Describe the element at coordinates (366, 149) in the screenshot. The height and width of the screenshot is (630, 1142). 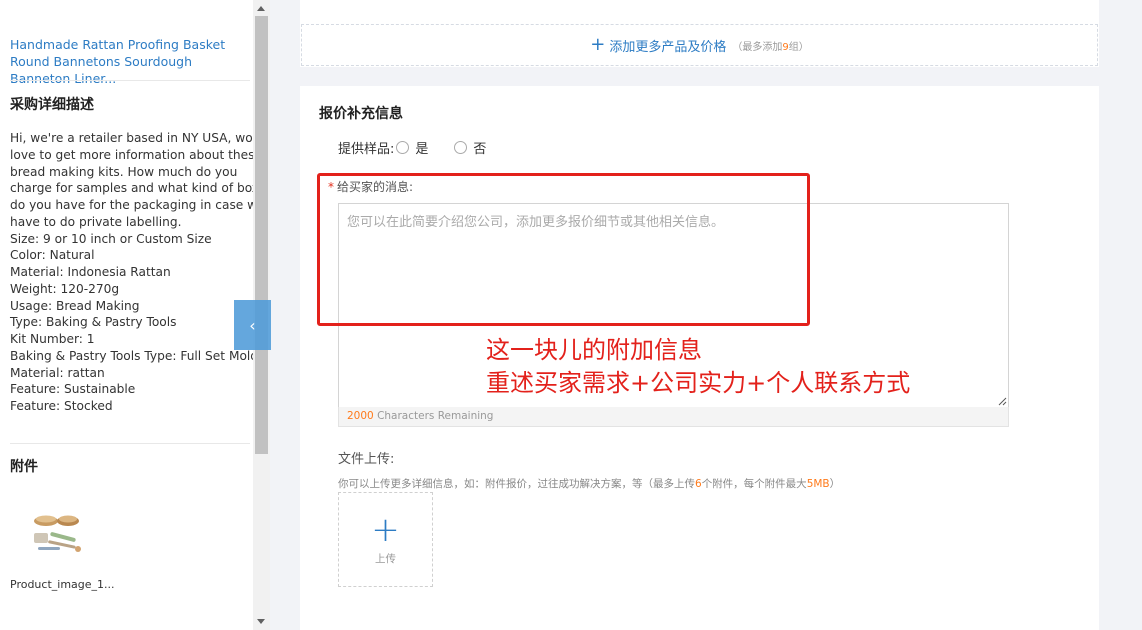
I see `provide-sample-label: 提供样品:` at that location.